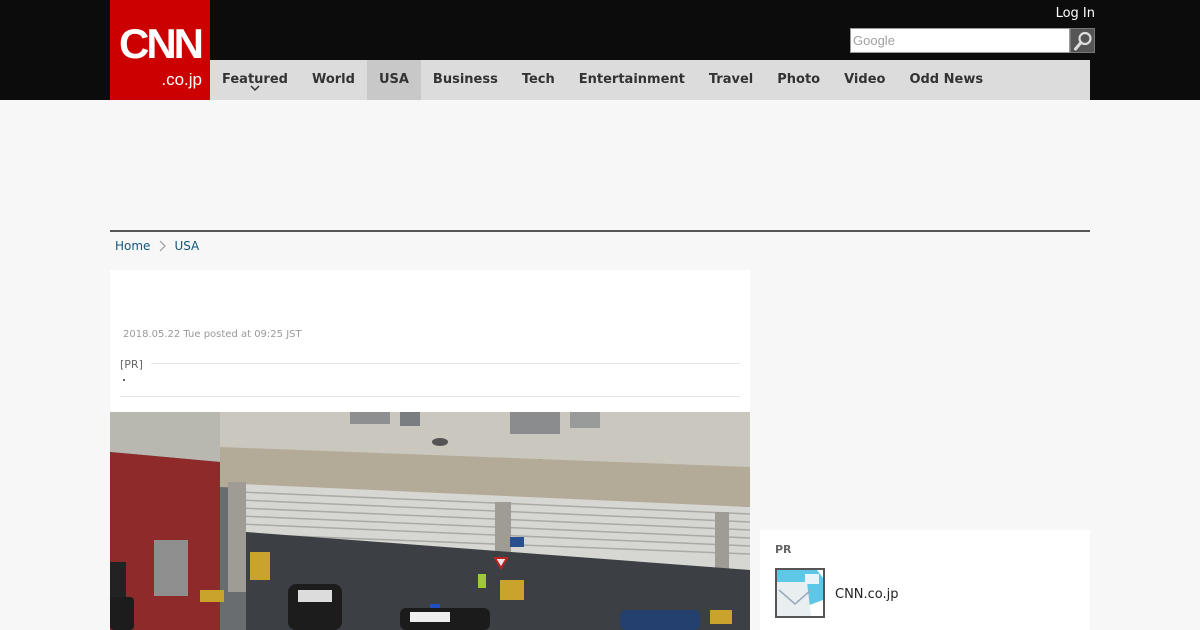 This screenshot has height=630, width=1200. I want to click on post-date: 2018.05.22 Tue posted at 09:25 JST, so click(212, 334).